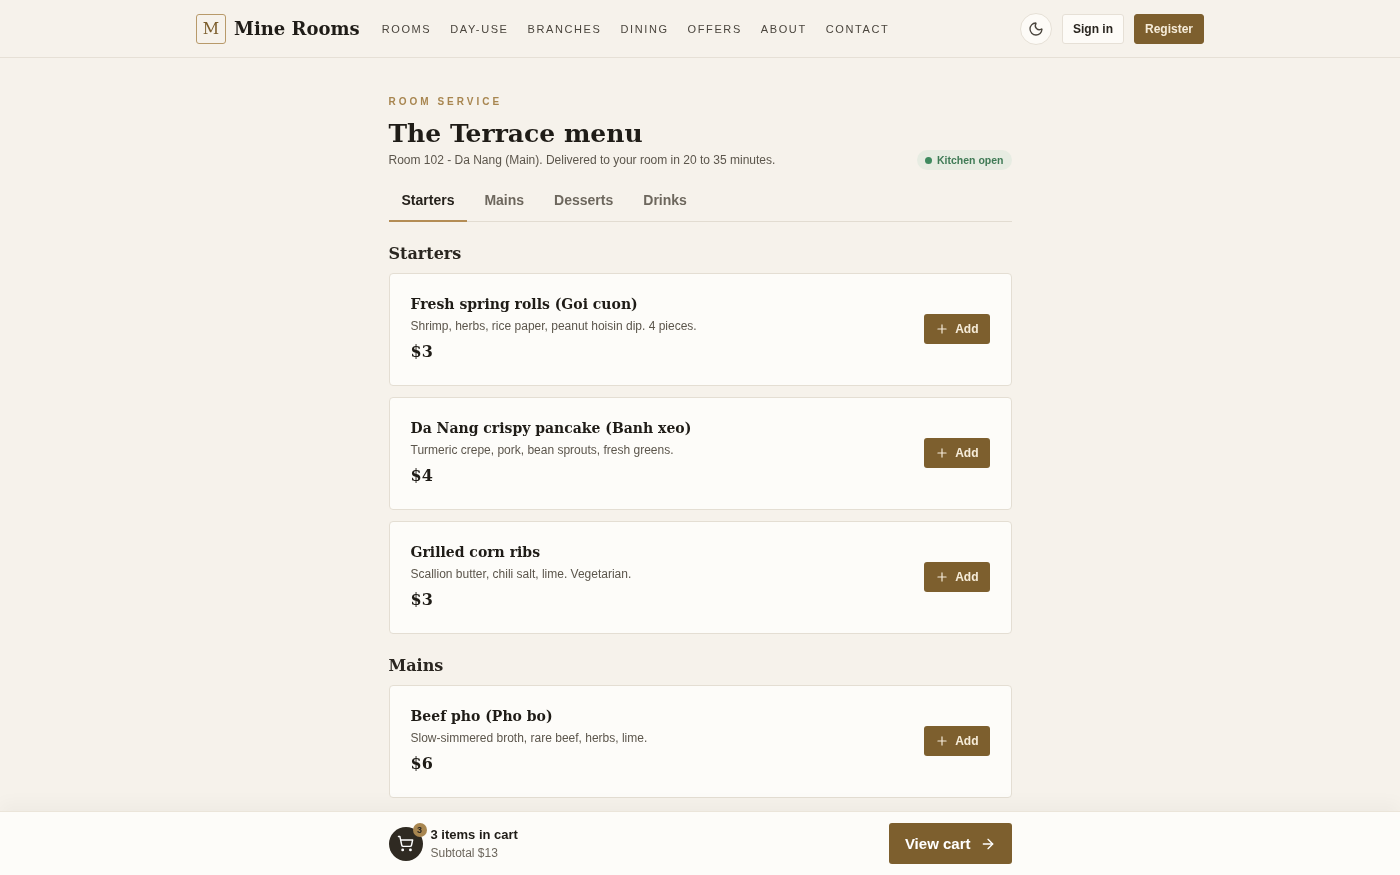 The width and height of the screenshot is (1400, 875). Describe the element at coordinates (425, 253) in the screenshot. I see `section-heading: Starters` at that location.